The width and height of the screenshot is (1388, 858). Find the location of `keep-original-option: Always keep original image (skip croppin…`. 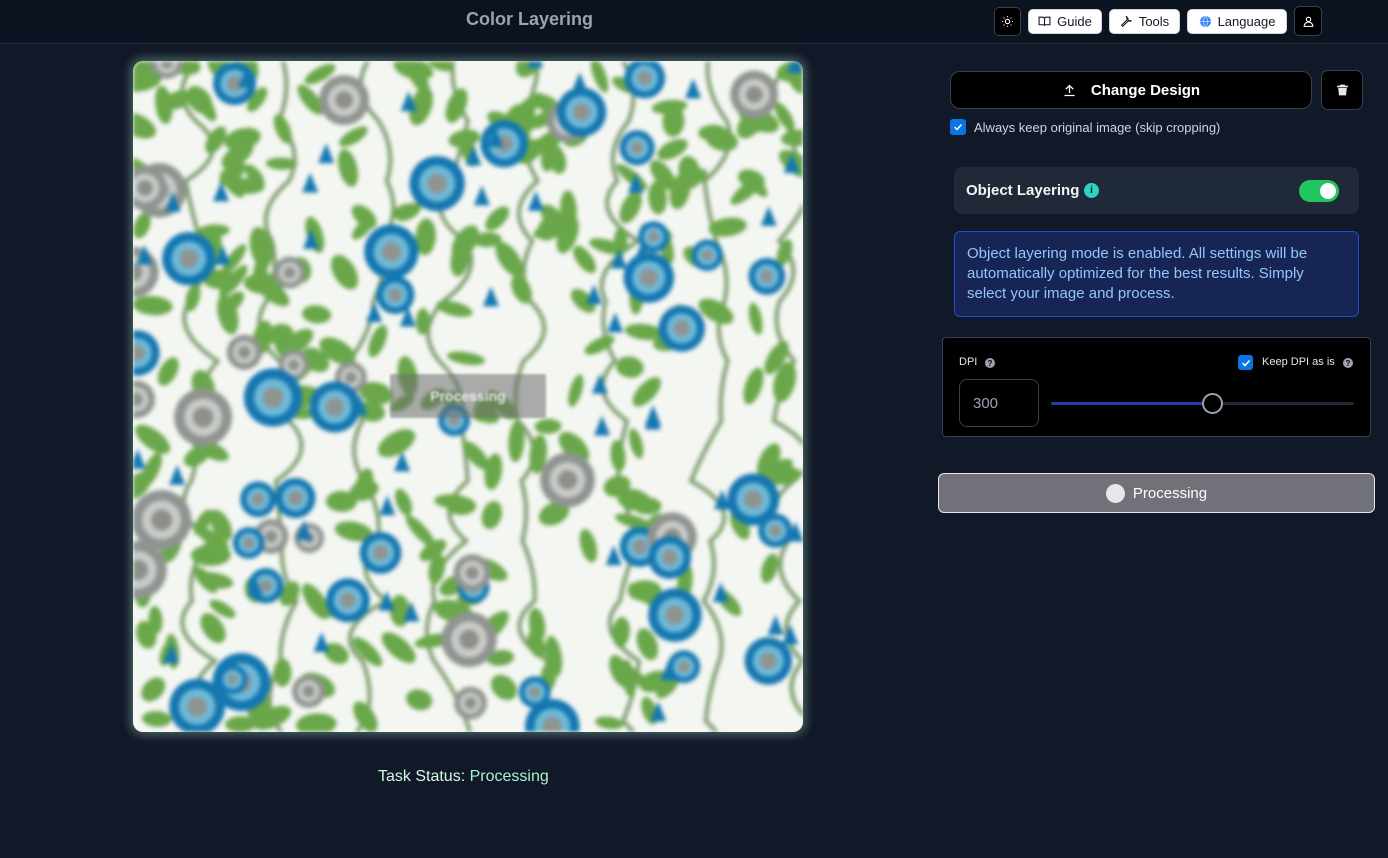

keep-original-option: Always keep original image (skip croppin… is located at coordinates (1085, 127).